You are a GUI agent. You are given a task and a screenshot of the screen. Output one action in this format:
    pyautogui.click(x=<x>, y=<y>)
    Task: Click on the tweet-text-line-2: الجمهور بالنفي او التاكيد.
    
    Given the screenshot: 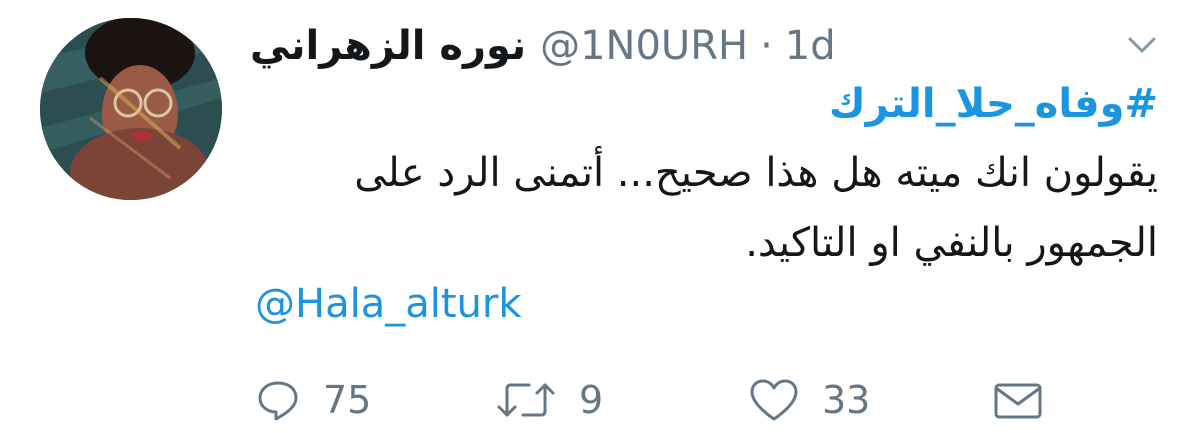 What is the action you would take?
    pyautogui.click(x=951, y=243)
    